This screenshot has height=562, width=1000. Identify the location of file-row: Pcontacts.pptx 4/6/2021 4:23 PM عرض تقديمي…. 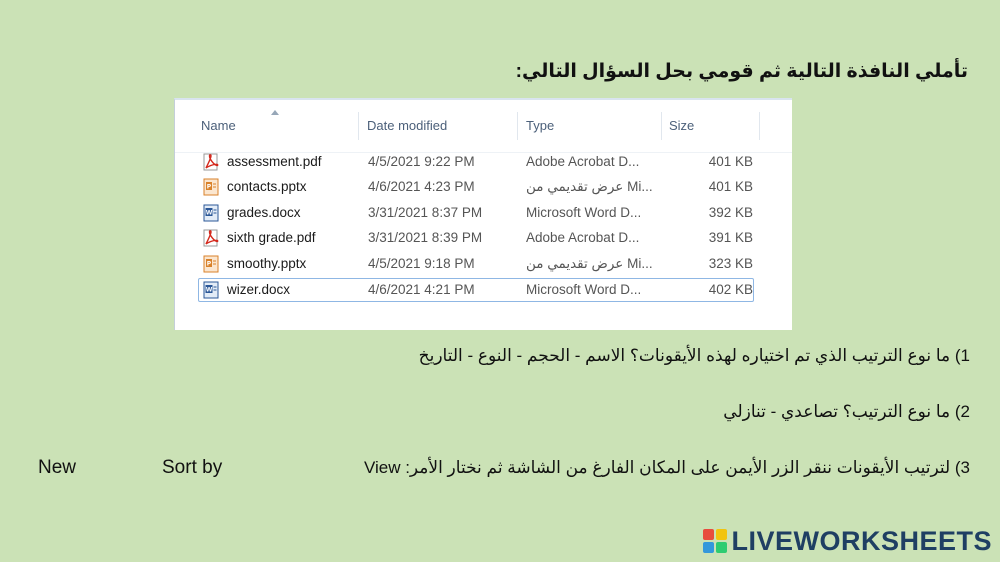
(476, 187).